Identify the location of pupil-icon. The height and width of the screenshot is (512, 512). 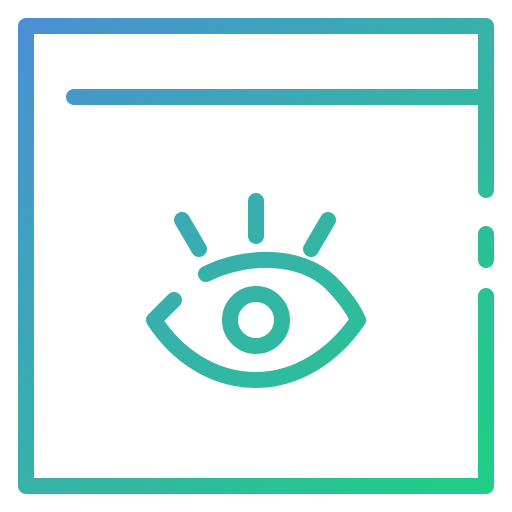
(256, 320).